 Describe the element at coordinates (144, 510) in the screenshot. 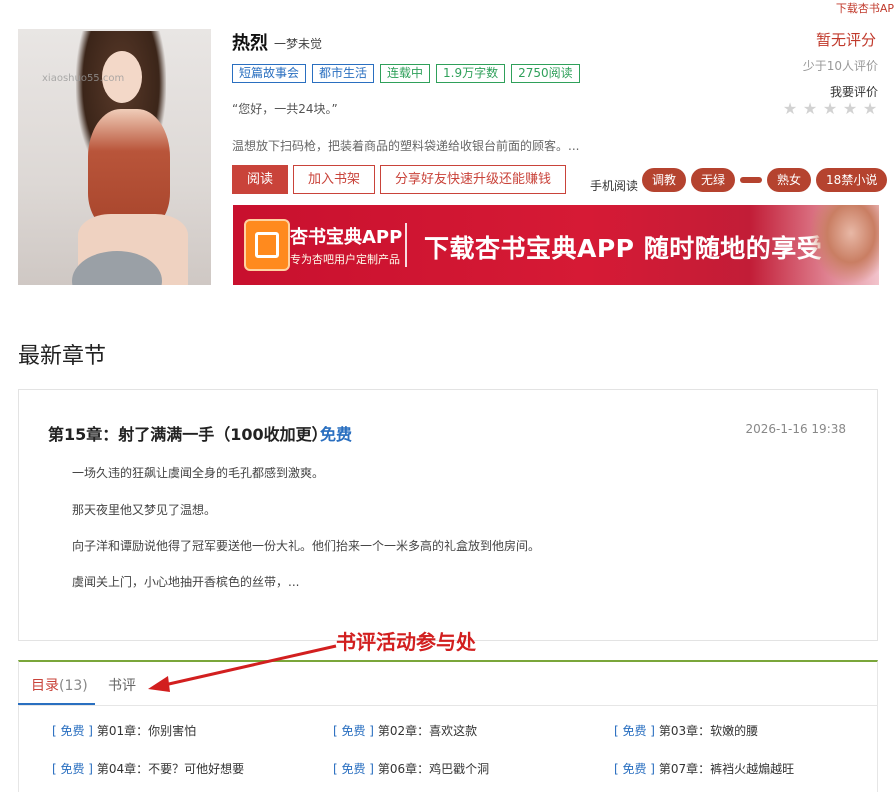

I see `chapter-paragraph: 那天夜里他又梦见了温想。` at that location.